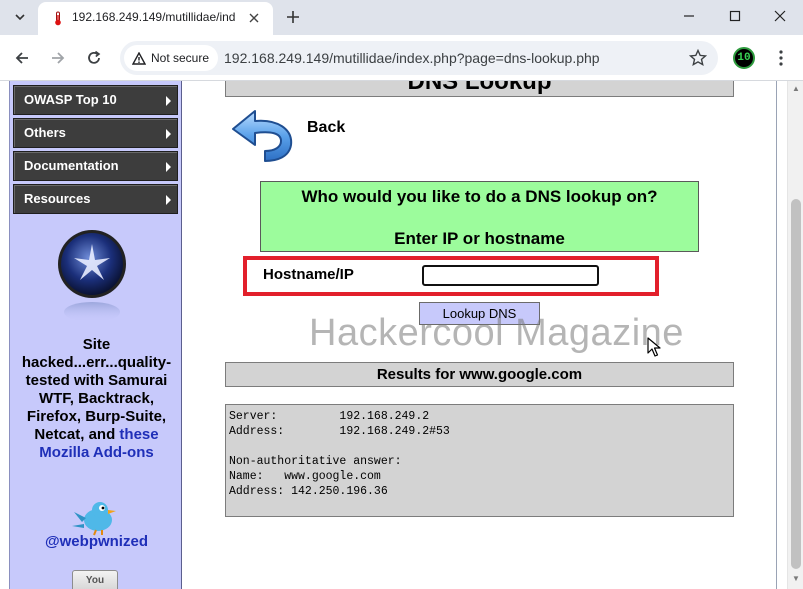  I want to click on menu-item-resources: Resources, so click(95, 199).